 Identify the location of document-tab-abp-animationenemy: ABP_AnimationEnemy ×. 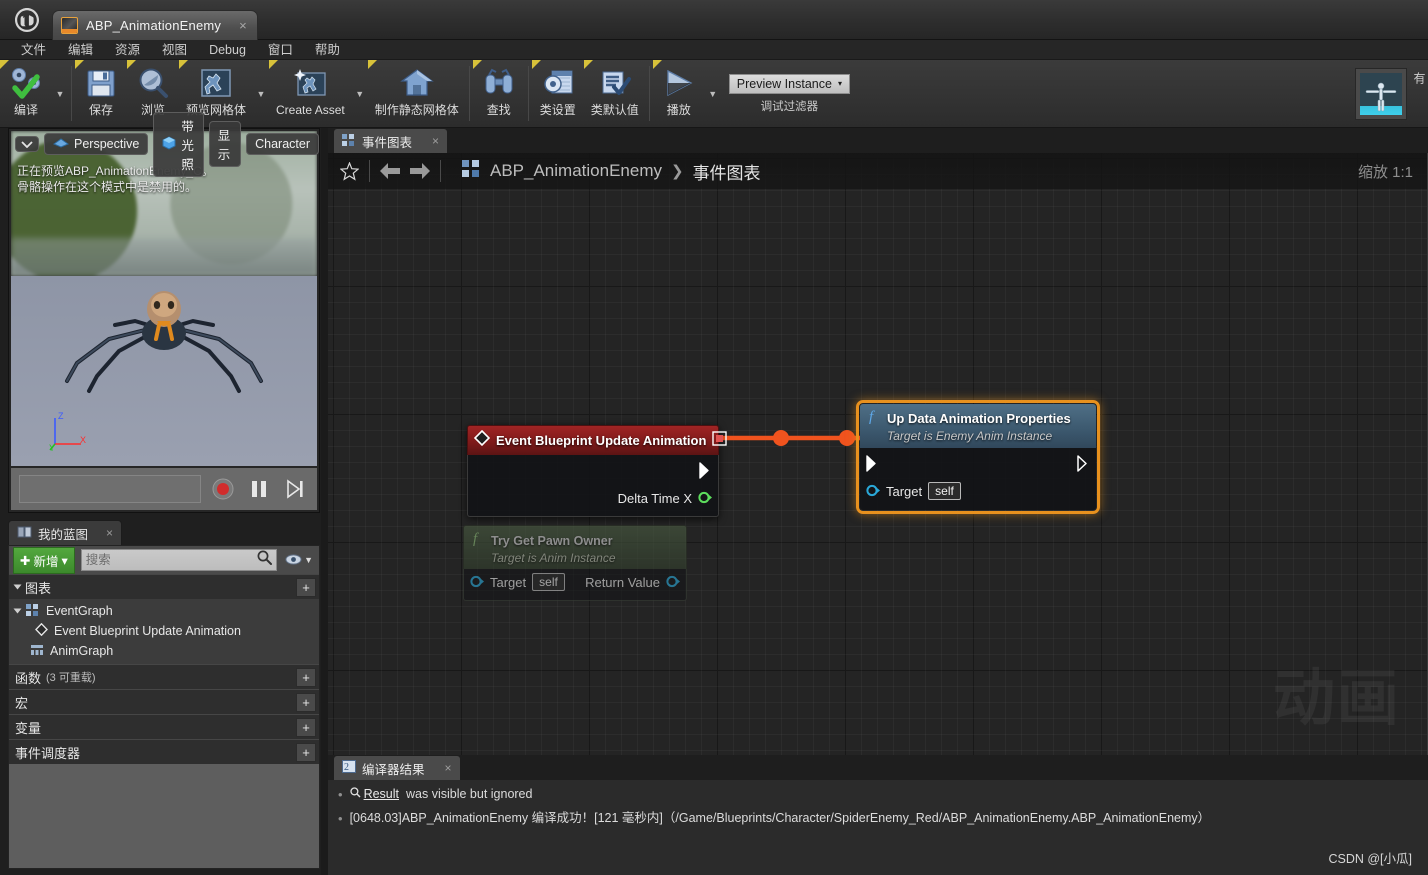
(155, 25).